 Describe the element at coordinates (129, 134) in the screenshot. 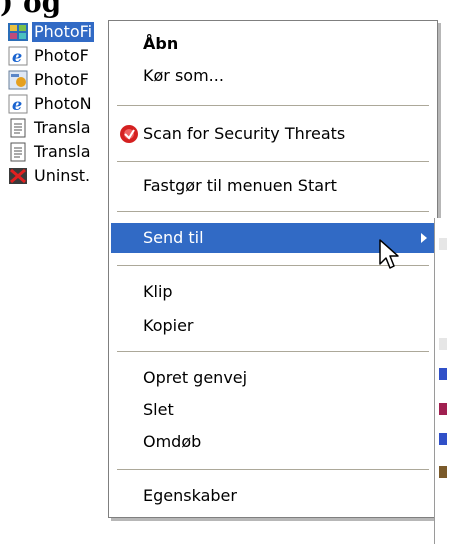

I see `security-scan-icon` at that location.